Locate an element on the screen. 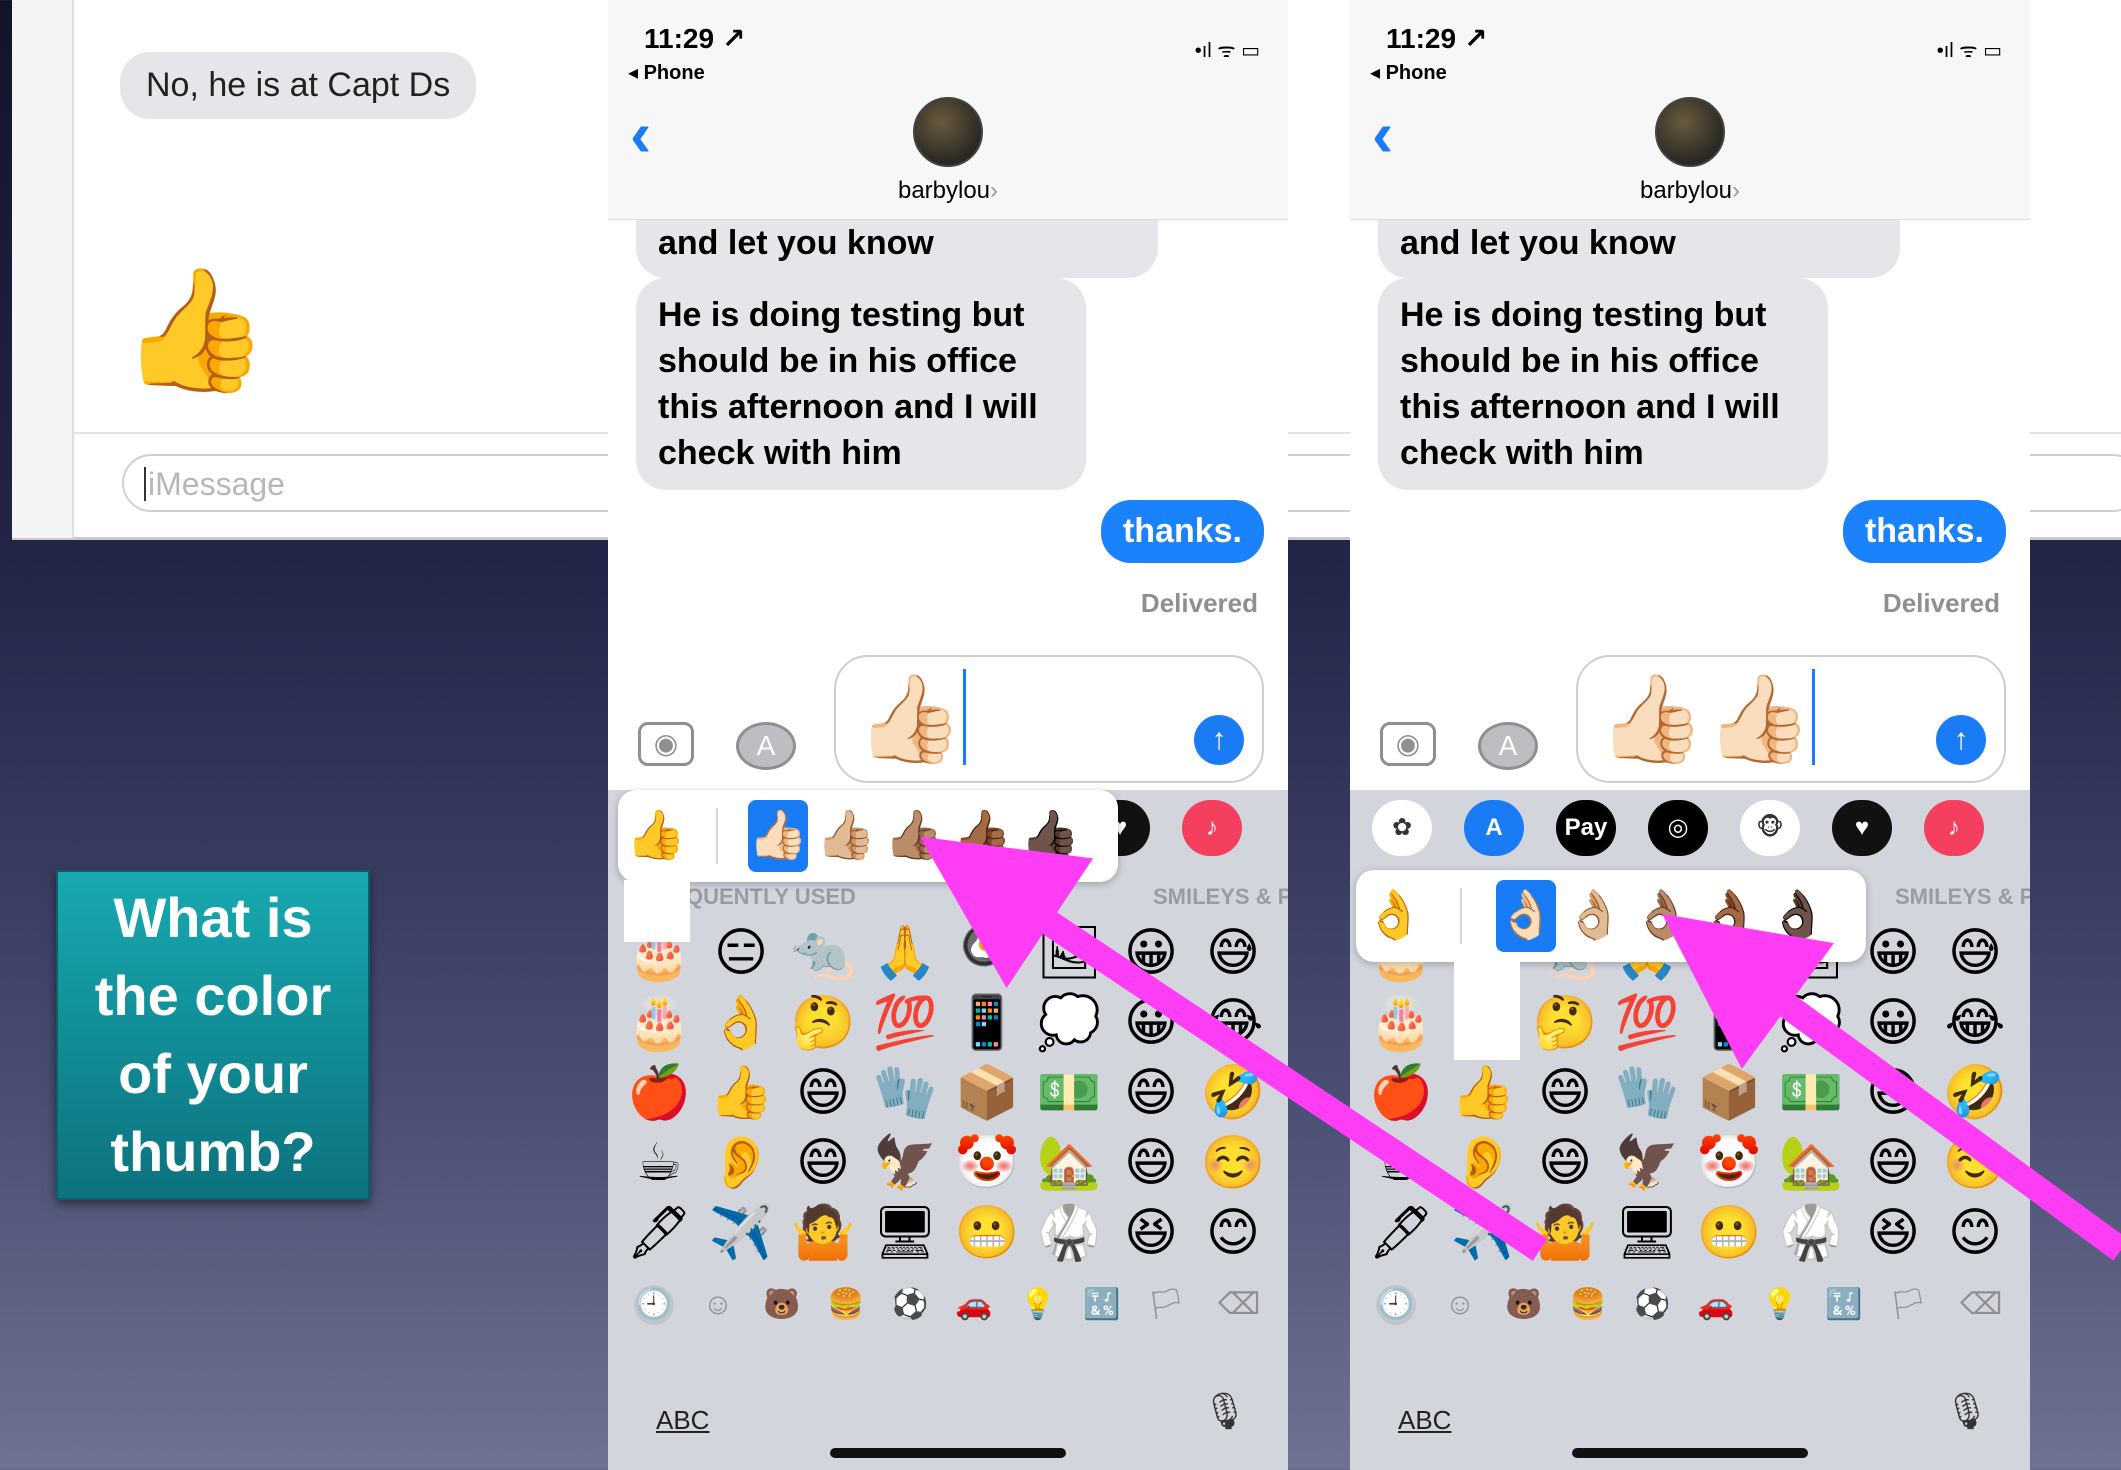 The image size is (2121, 1470). emoji-key: 😬 is located at coordinates (1729, 1233).